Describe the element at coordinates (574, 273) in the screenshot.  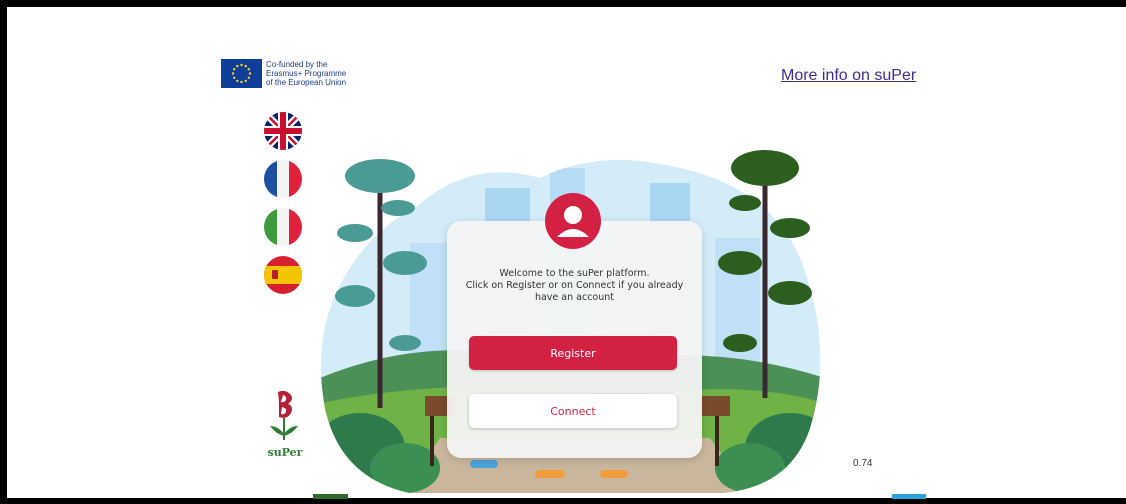
I see `welcome-line: Welcome to the suPer platform.` at that location.